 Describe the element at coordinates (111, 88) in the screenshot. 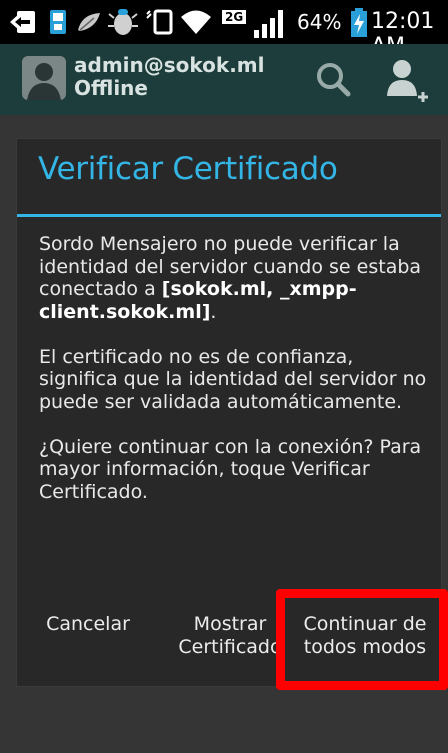

I see `account-status: Offline` at that location.